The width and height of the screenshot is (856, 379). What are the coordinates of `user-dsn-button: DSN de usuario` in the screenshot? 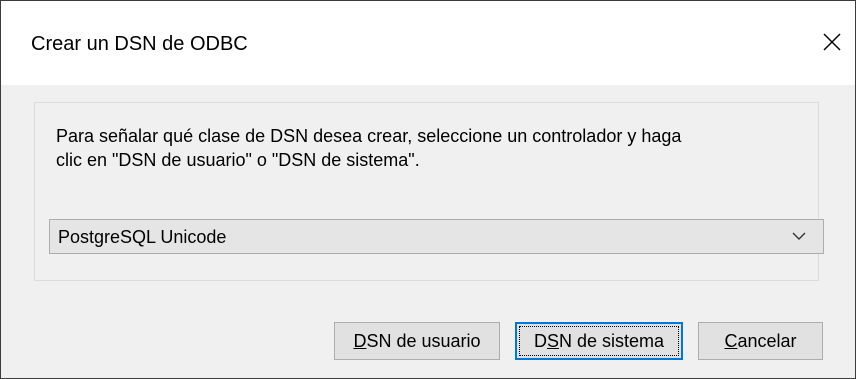 It's located at (417, 341).